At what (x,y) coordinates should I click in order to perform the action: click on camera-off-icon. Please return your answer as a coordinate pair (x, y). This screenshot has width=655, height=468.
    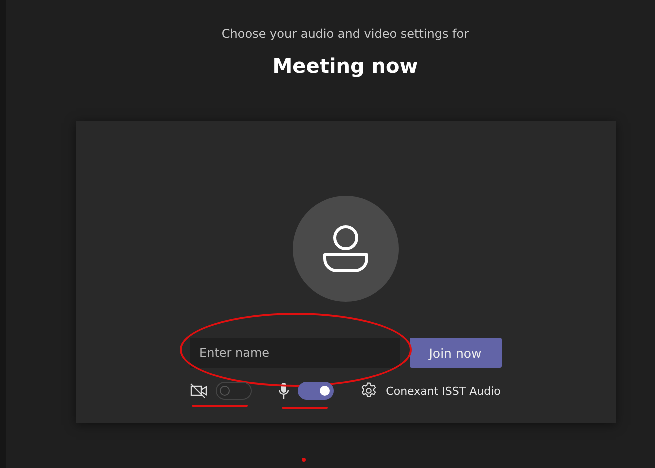
    Looking at the image, I should click on (199, 391).